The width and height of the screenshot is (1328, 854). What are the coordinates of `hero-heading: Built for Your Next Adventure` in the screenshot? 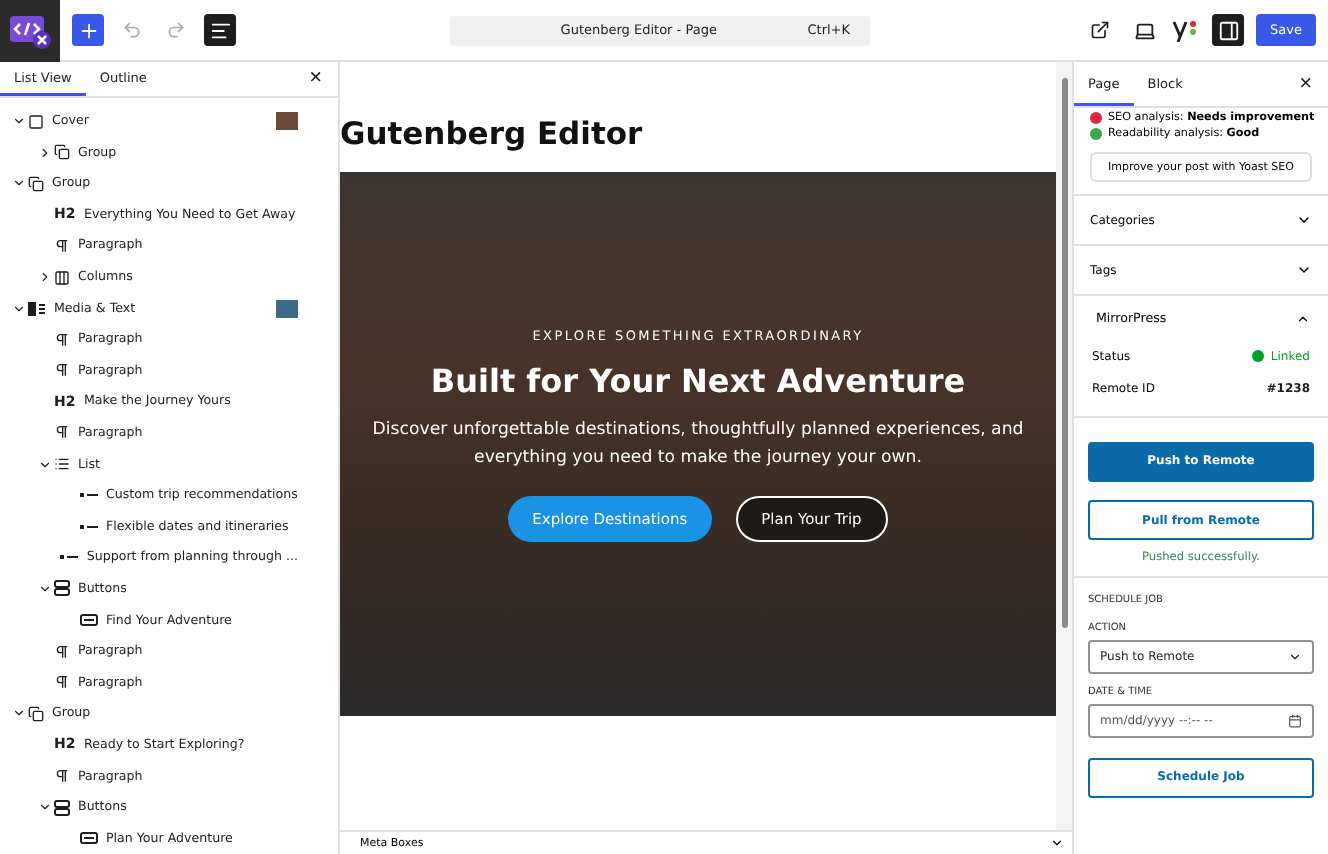 It's located at (698, 381).